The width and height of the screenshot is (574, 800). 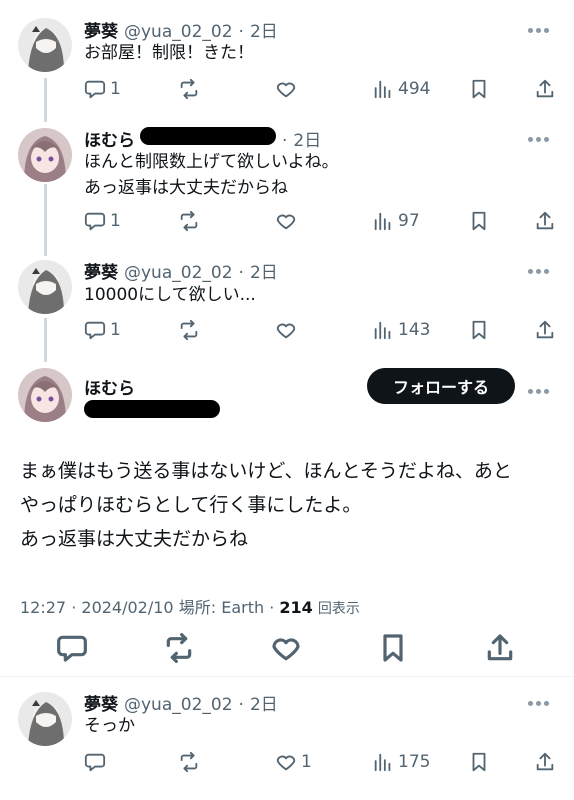 I want to click on tweet-text-line: ほんと制限数上げて欲しいよね。, so click(x=211, y=162).